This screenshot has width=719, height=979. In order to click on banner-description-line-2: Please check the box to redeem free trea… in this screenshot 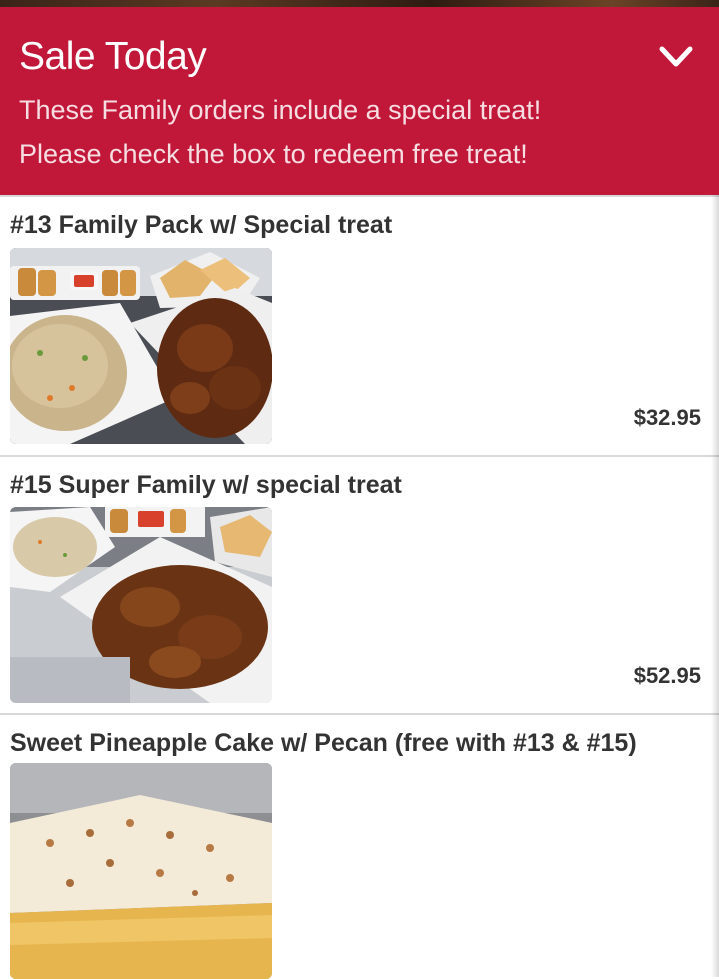, I will do `click(273, 154)`.